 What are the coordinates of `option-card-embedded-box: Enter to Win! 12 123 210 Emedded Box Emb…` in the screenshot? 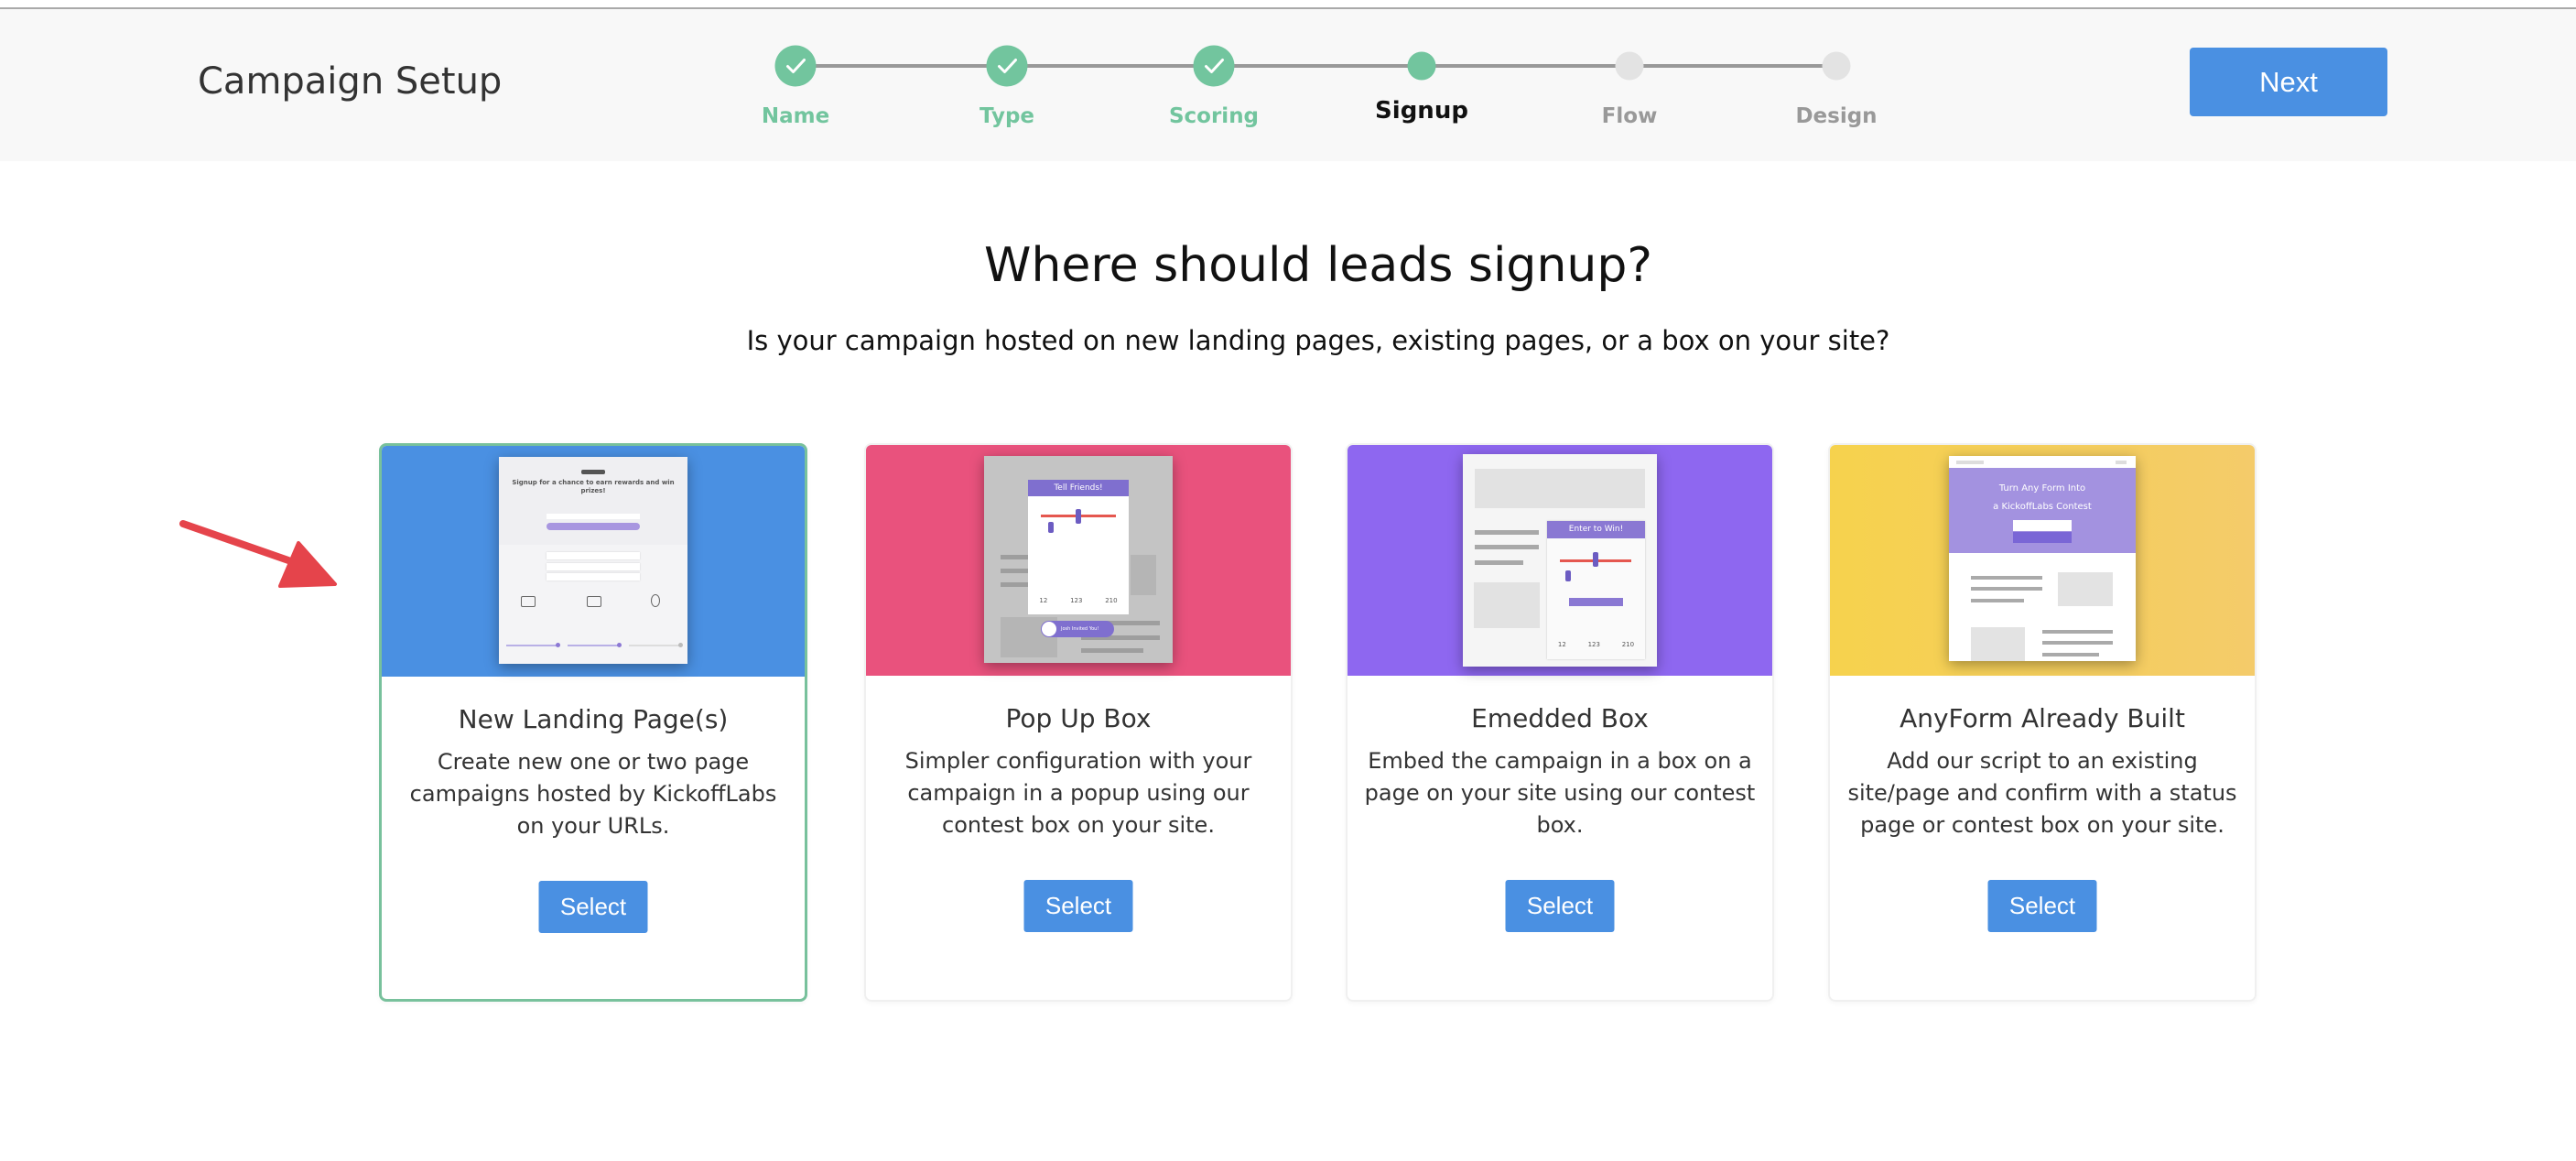 It's located at (1560, 722).